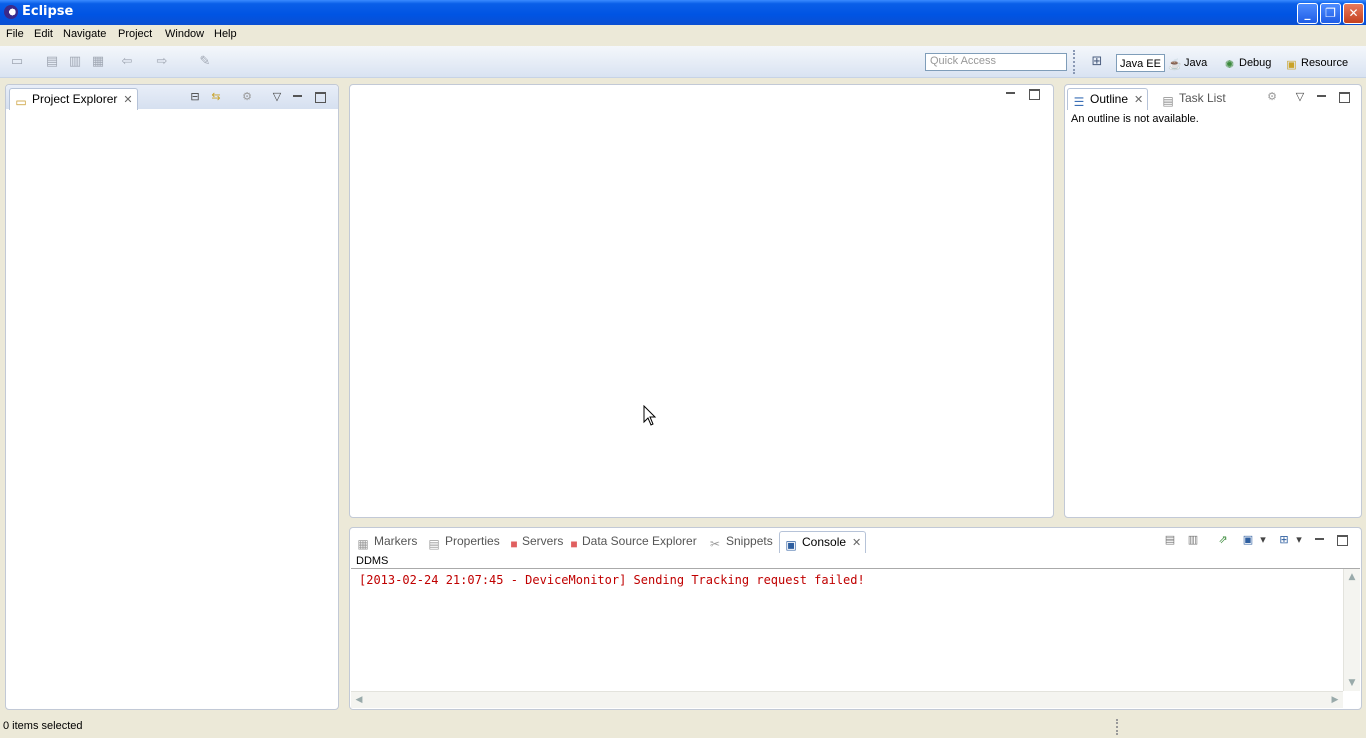  Describe the element at coordinates (43, 34) in the screenshot. I see `menu-edit: Edit` at that location.